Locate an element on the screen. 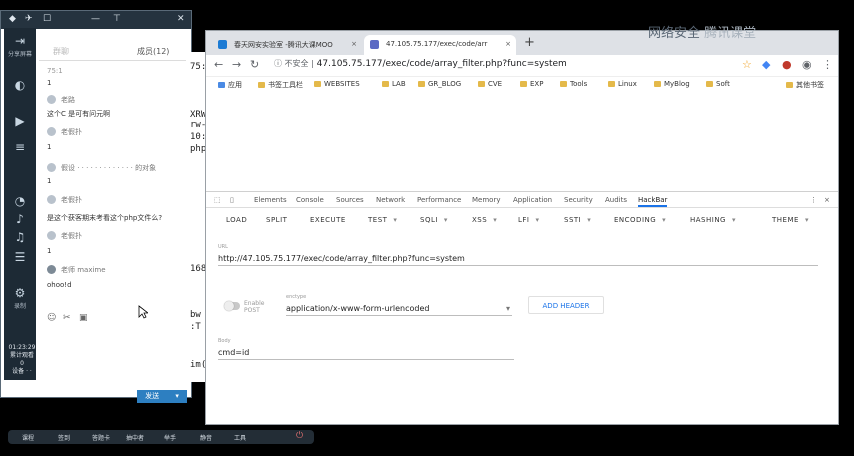 Image resolution: width=854 pixels, height=456 pixels. hackbar-load-button: LOAD is located at coordinates (236, 220).